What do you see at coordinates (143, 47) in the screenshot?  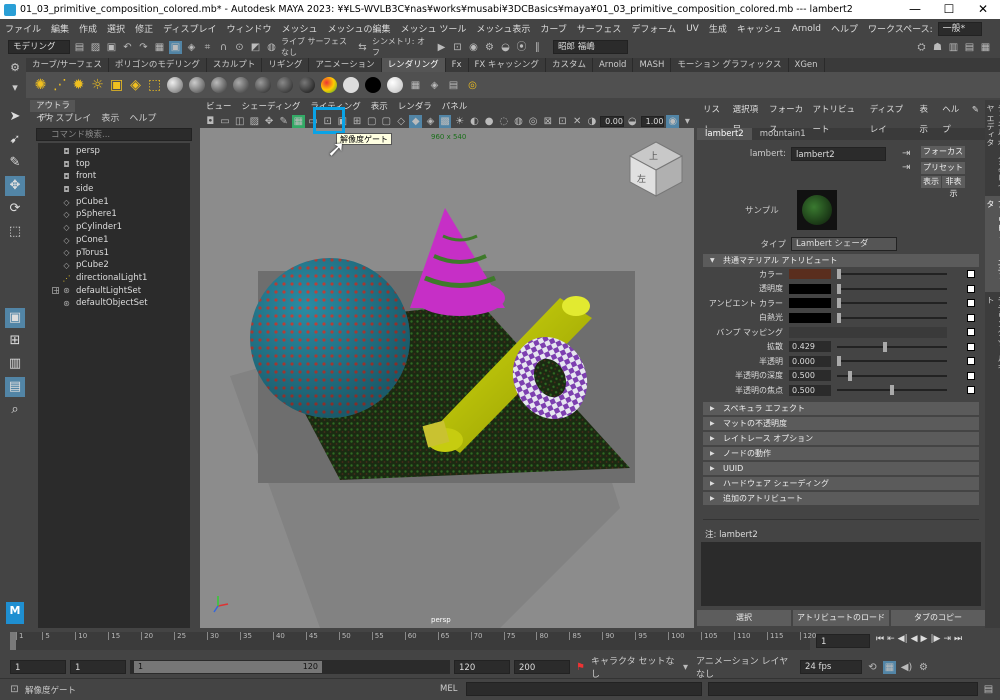 I see `redo-icon: ↷` at bounding box center [143, 47].